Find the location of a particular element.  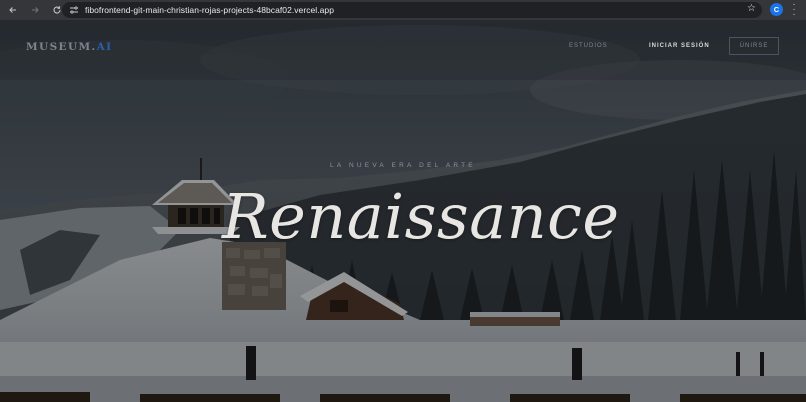

site-settings-icon is located at coordinates (74, 10).